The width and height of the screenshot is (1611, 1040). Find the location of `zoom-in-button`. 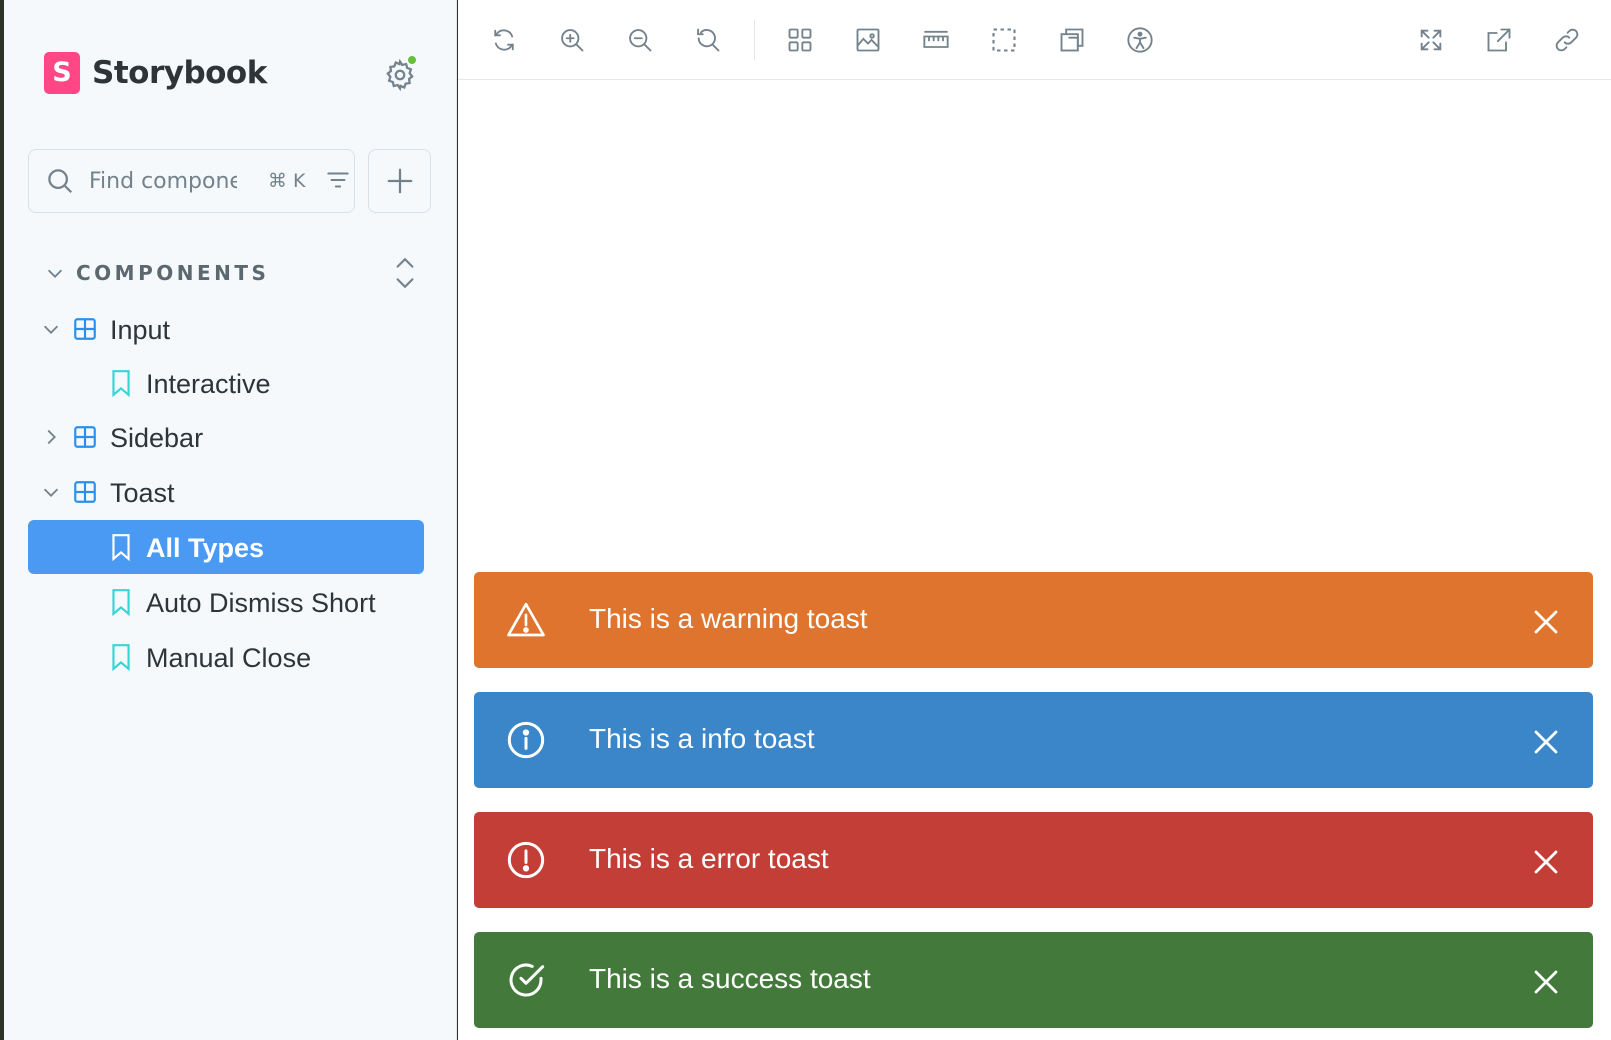

zoom-in-button is located at coordinates (572, 40).